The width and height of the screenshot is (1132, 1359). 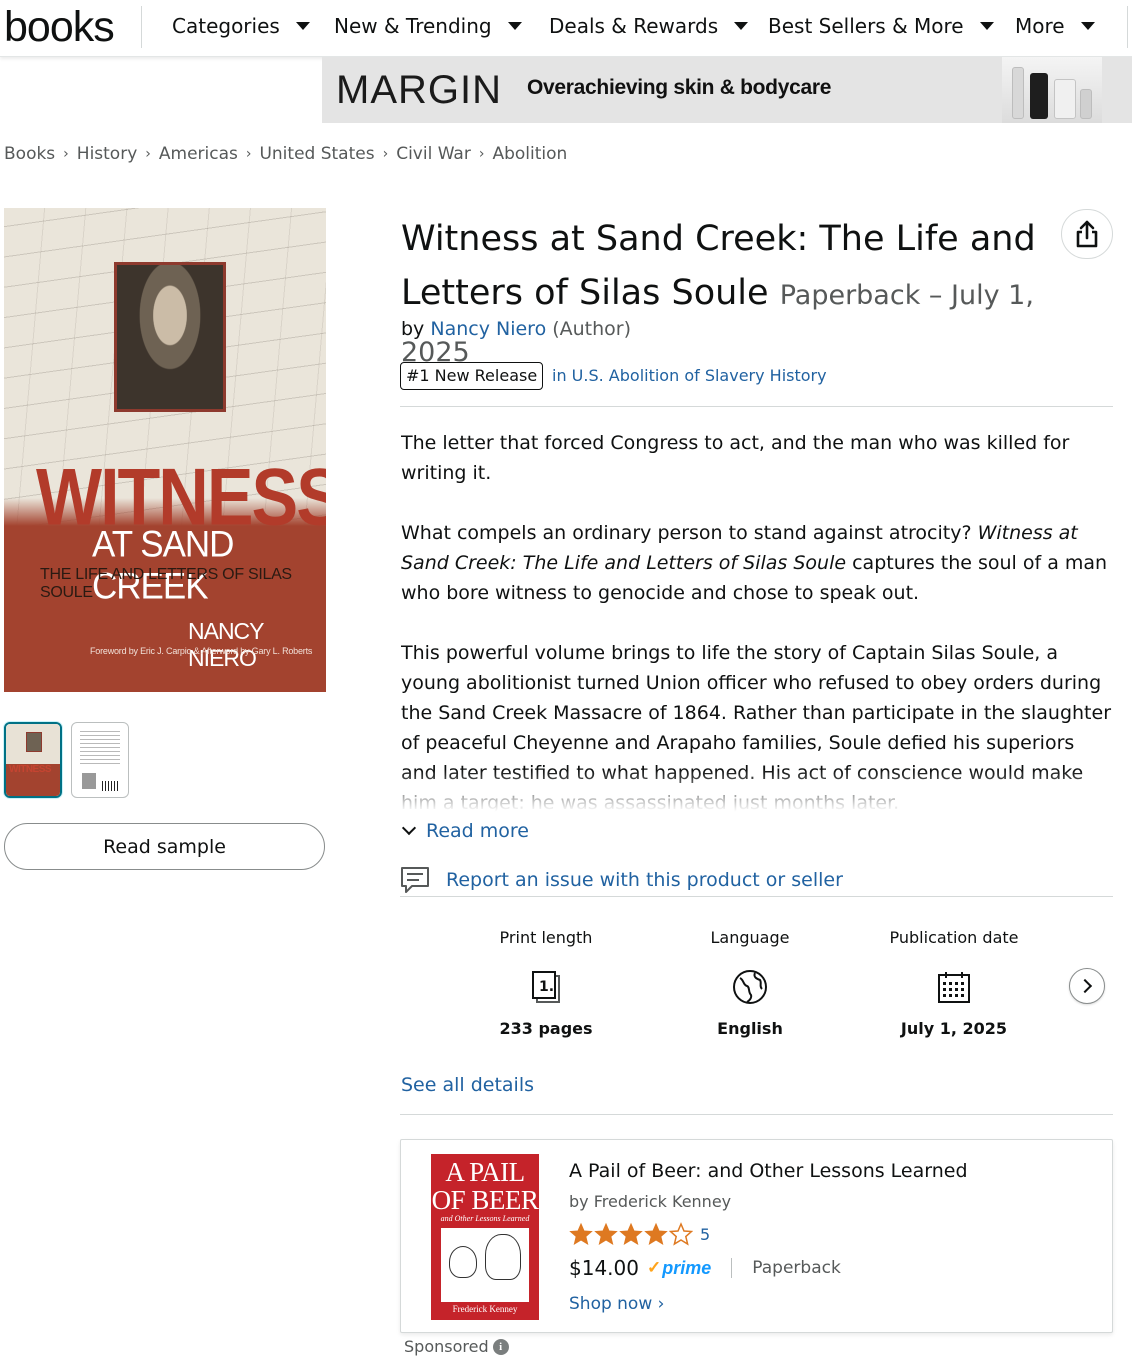 I want to click on shop-now-link: Shop now ›, so click(x=616, y=1304).